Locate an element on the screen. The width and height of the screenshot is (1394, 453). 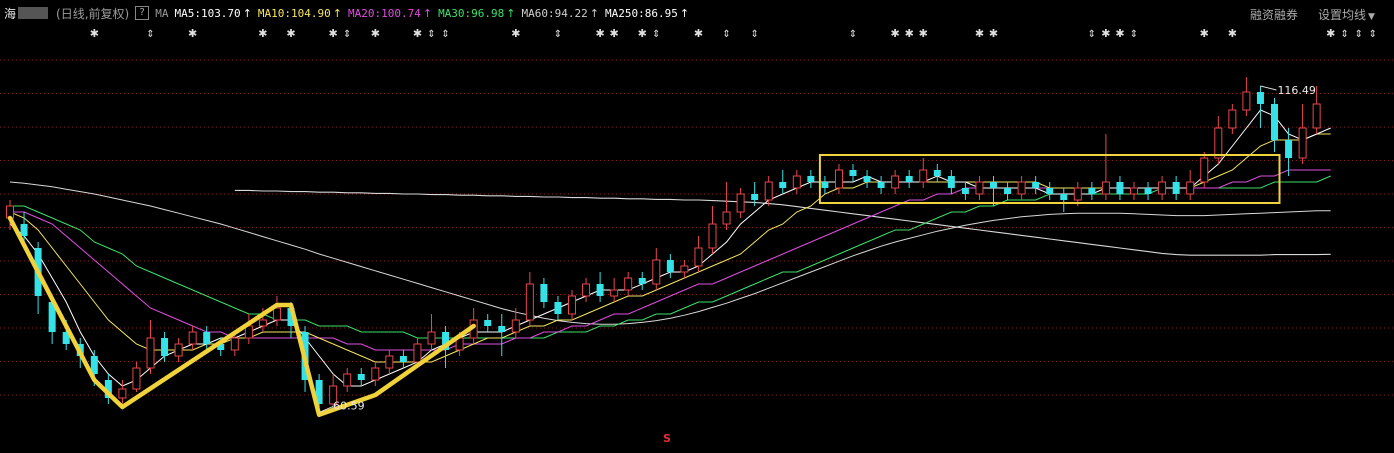
low-price-label: 60.59 is located at coordinates (349, 405).